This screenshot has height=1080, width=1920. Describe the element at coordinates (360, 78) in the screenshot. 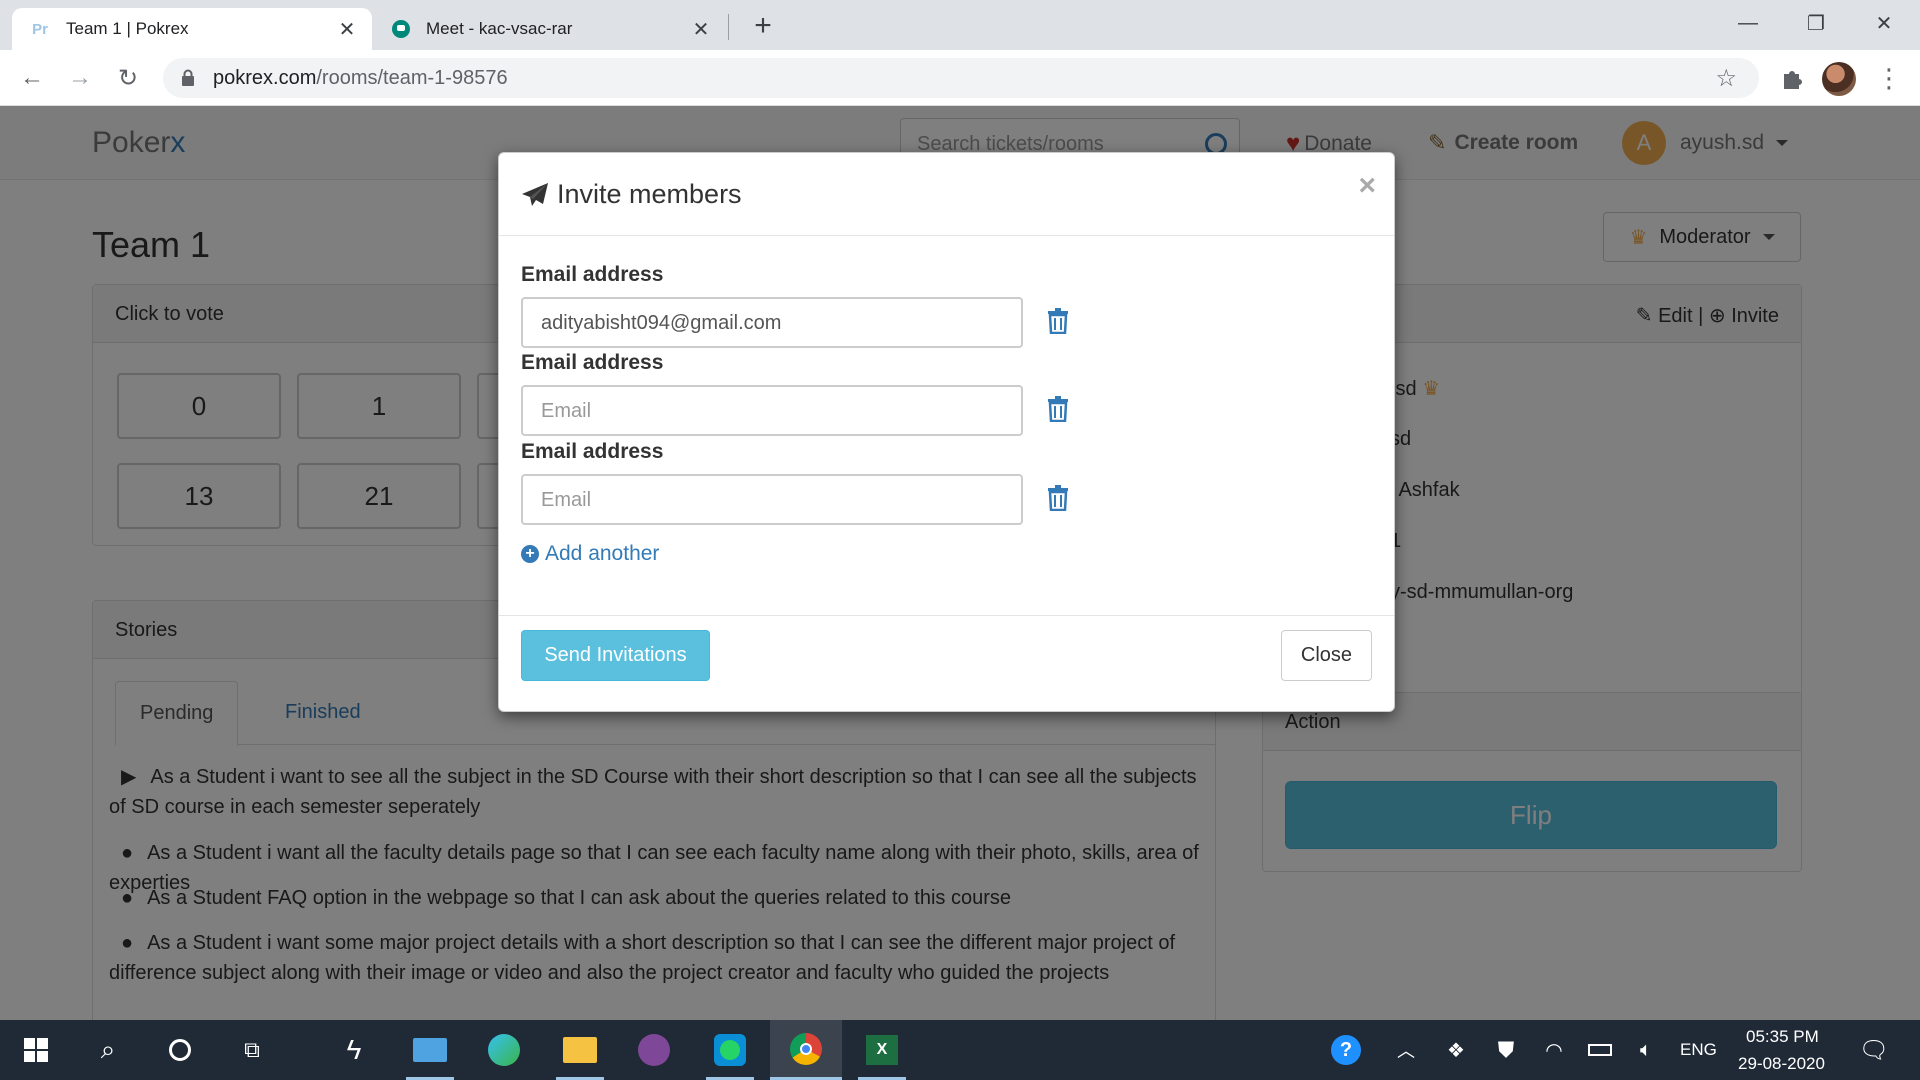

I see `url-text: pokrex.com/rooms/team-1-98576` at that location.